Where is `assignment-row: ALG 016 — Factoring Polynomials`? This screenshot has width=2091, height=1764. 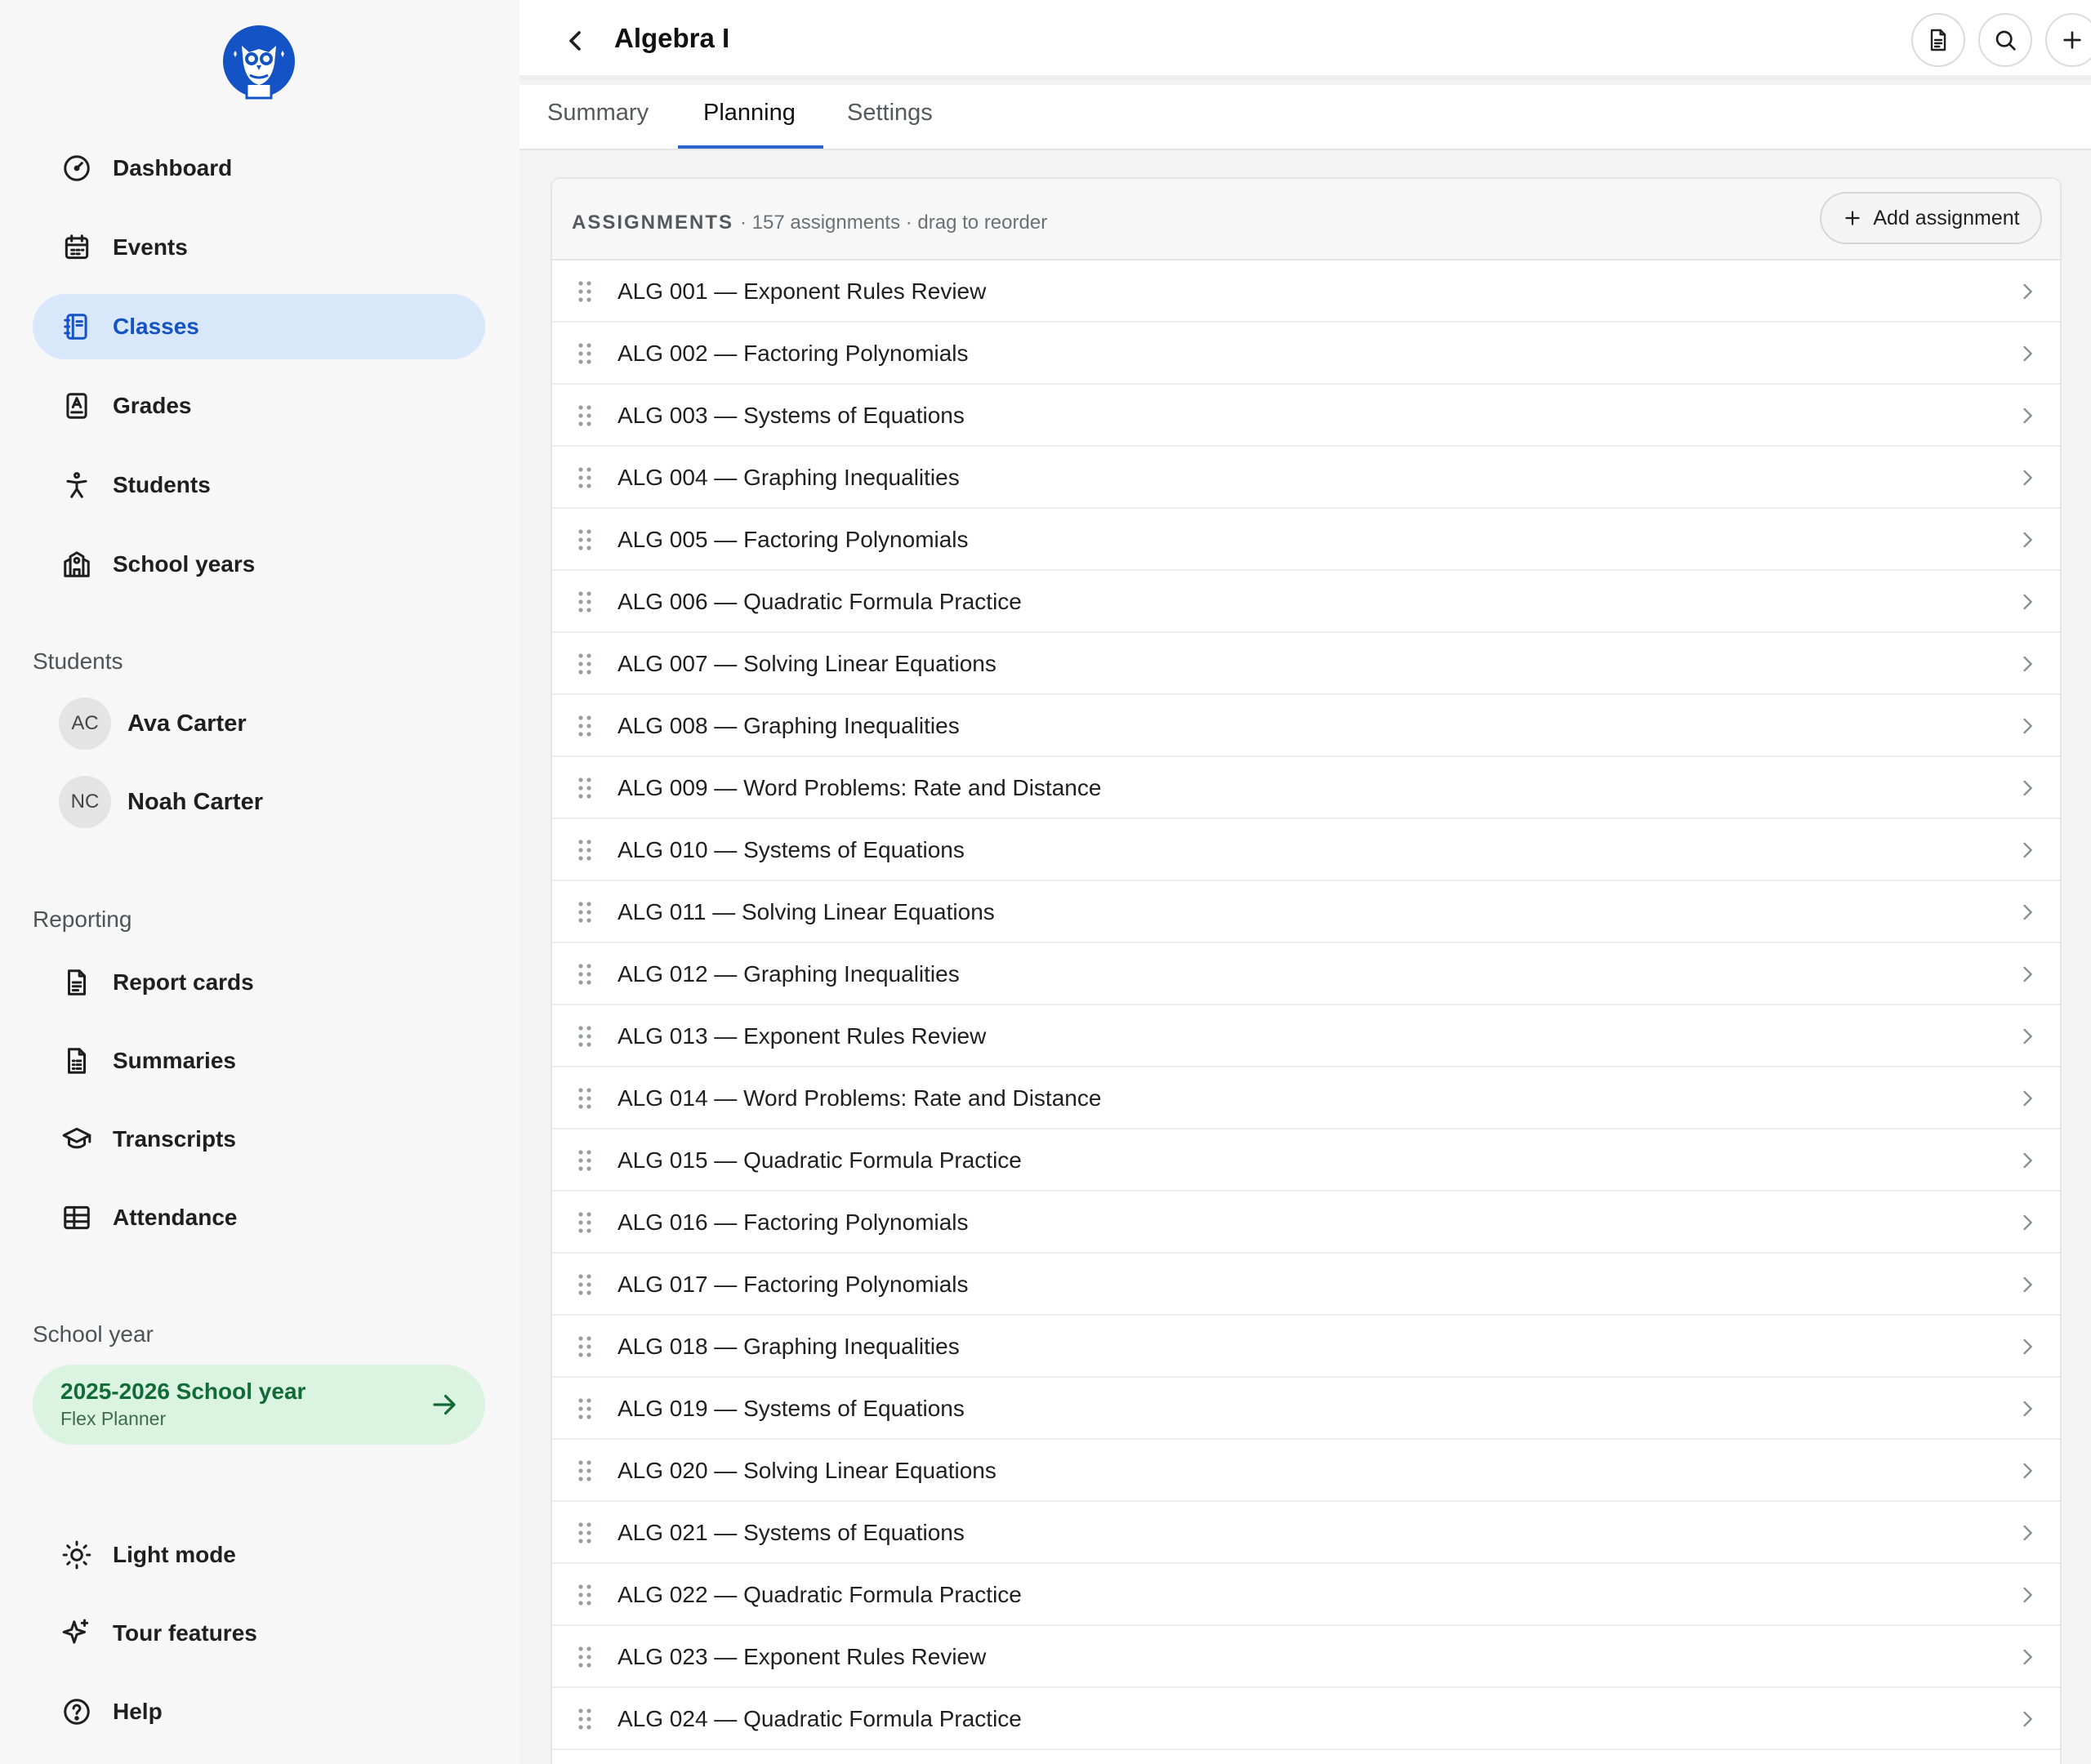 assignment-row: ALG 016 — Factoring Polynomials is located at coordinates (1306, 1223).